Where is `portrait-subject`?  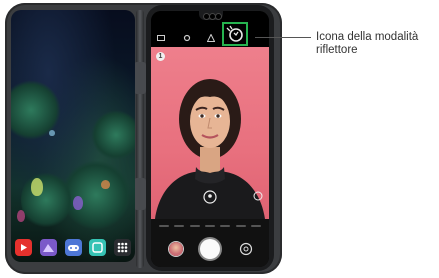 portrait-subject is located at coordinates (210, 149).